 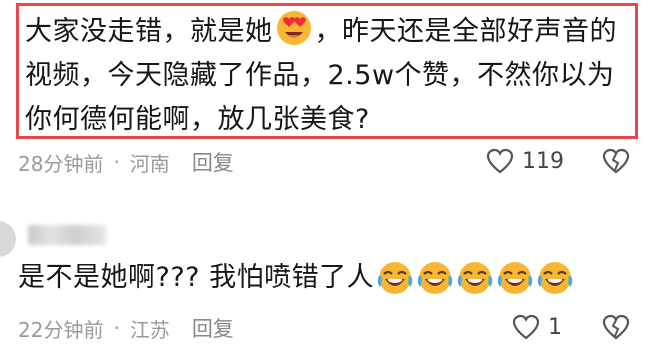 I want to click on emoji-group, so click(x=476, y=278).